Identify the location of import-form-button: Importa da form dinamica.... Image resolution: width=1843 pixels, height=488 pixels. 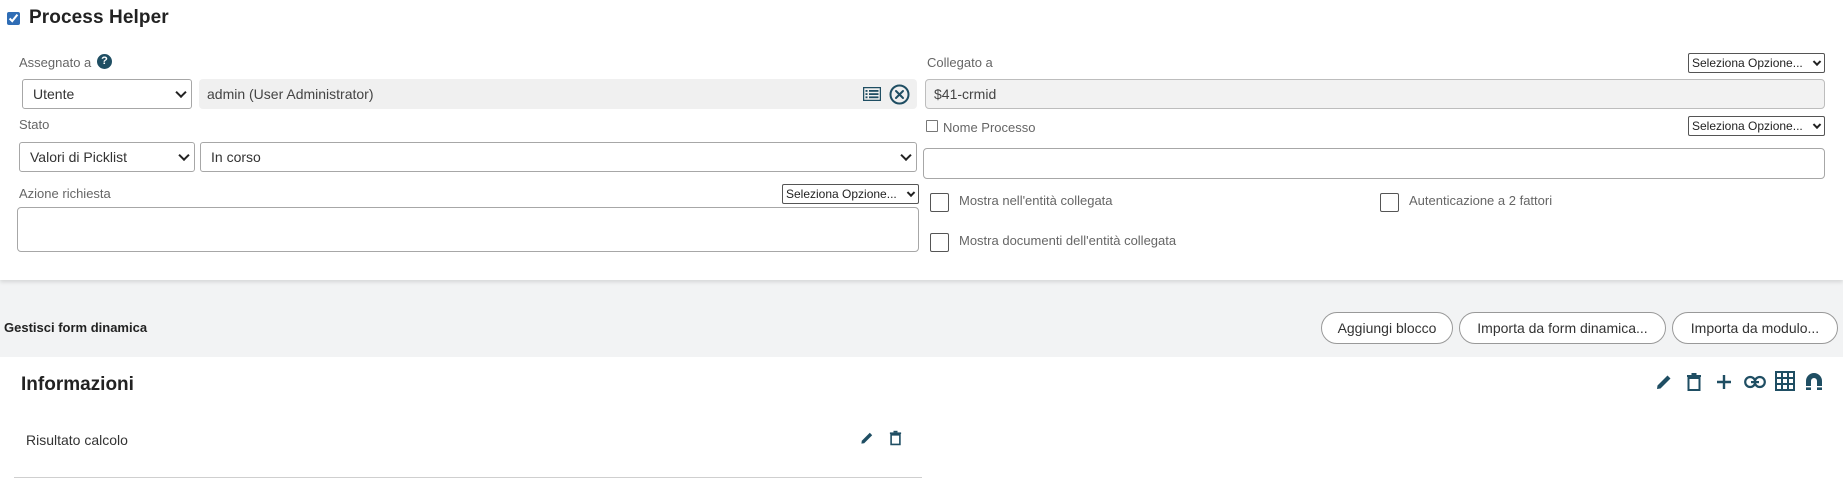
(1562, 328).